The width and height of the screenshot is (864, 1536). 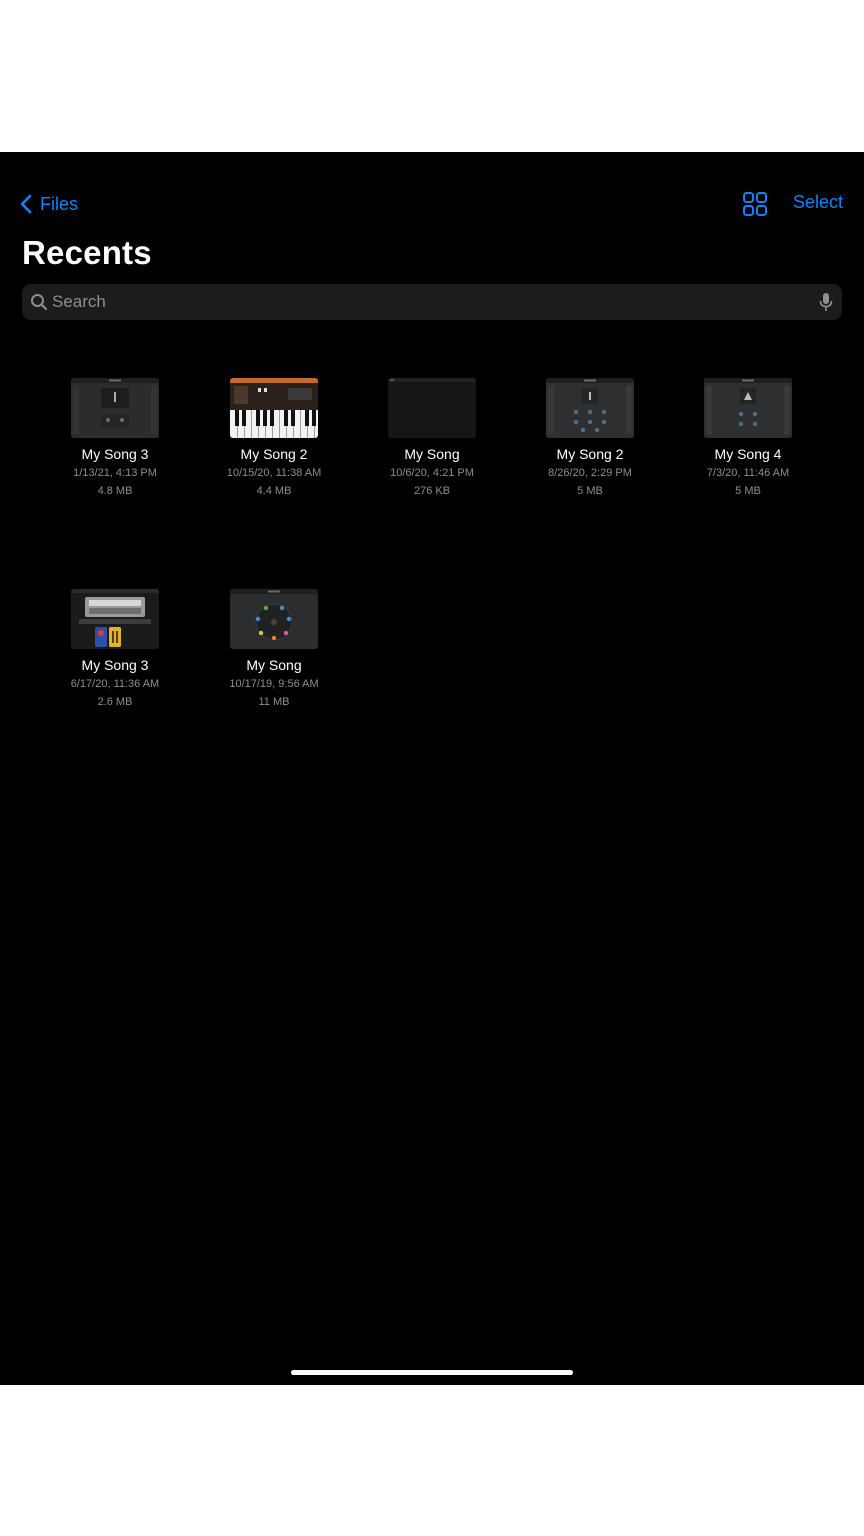 I want to click on live-loops-thumbnail, so click(x=115, y=408).